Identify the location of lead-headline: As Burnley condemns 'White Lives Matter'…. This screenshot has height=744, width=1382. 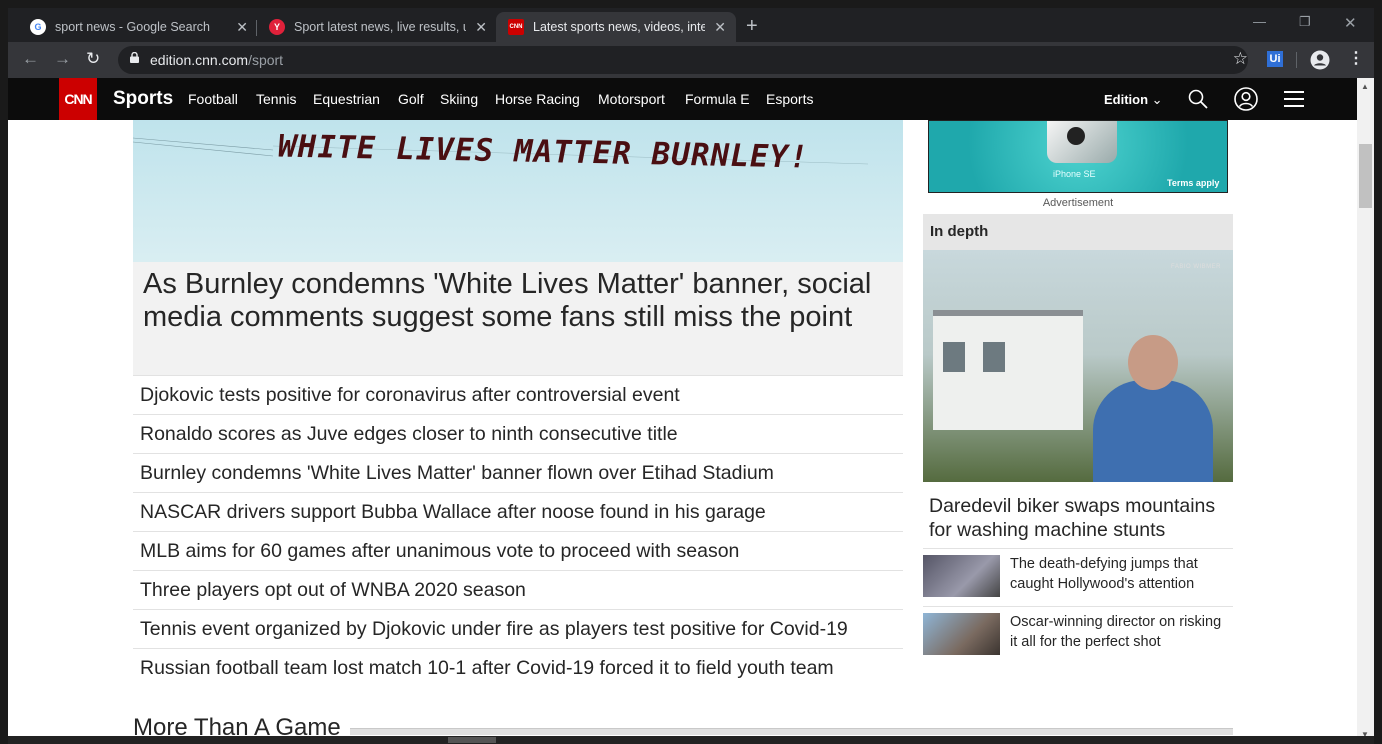
(518, 301).